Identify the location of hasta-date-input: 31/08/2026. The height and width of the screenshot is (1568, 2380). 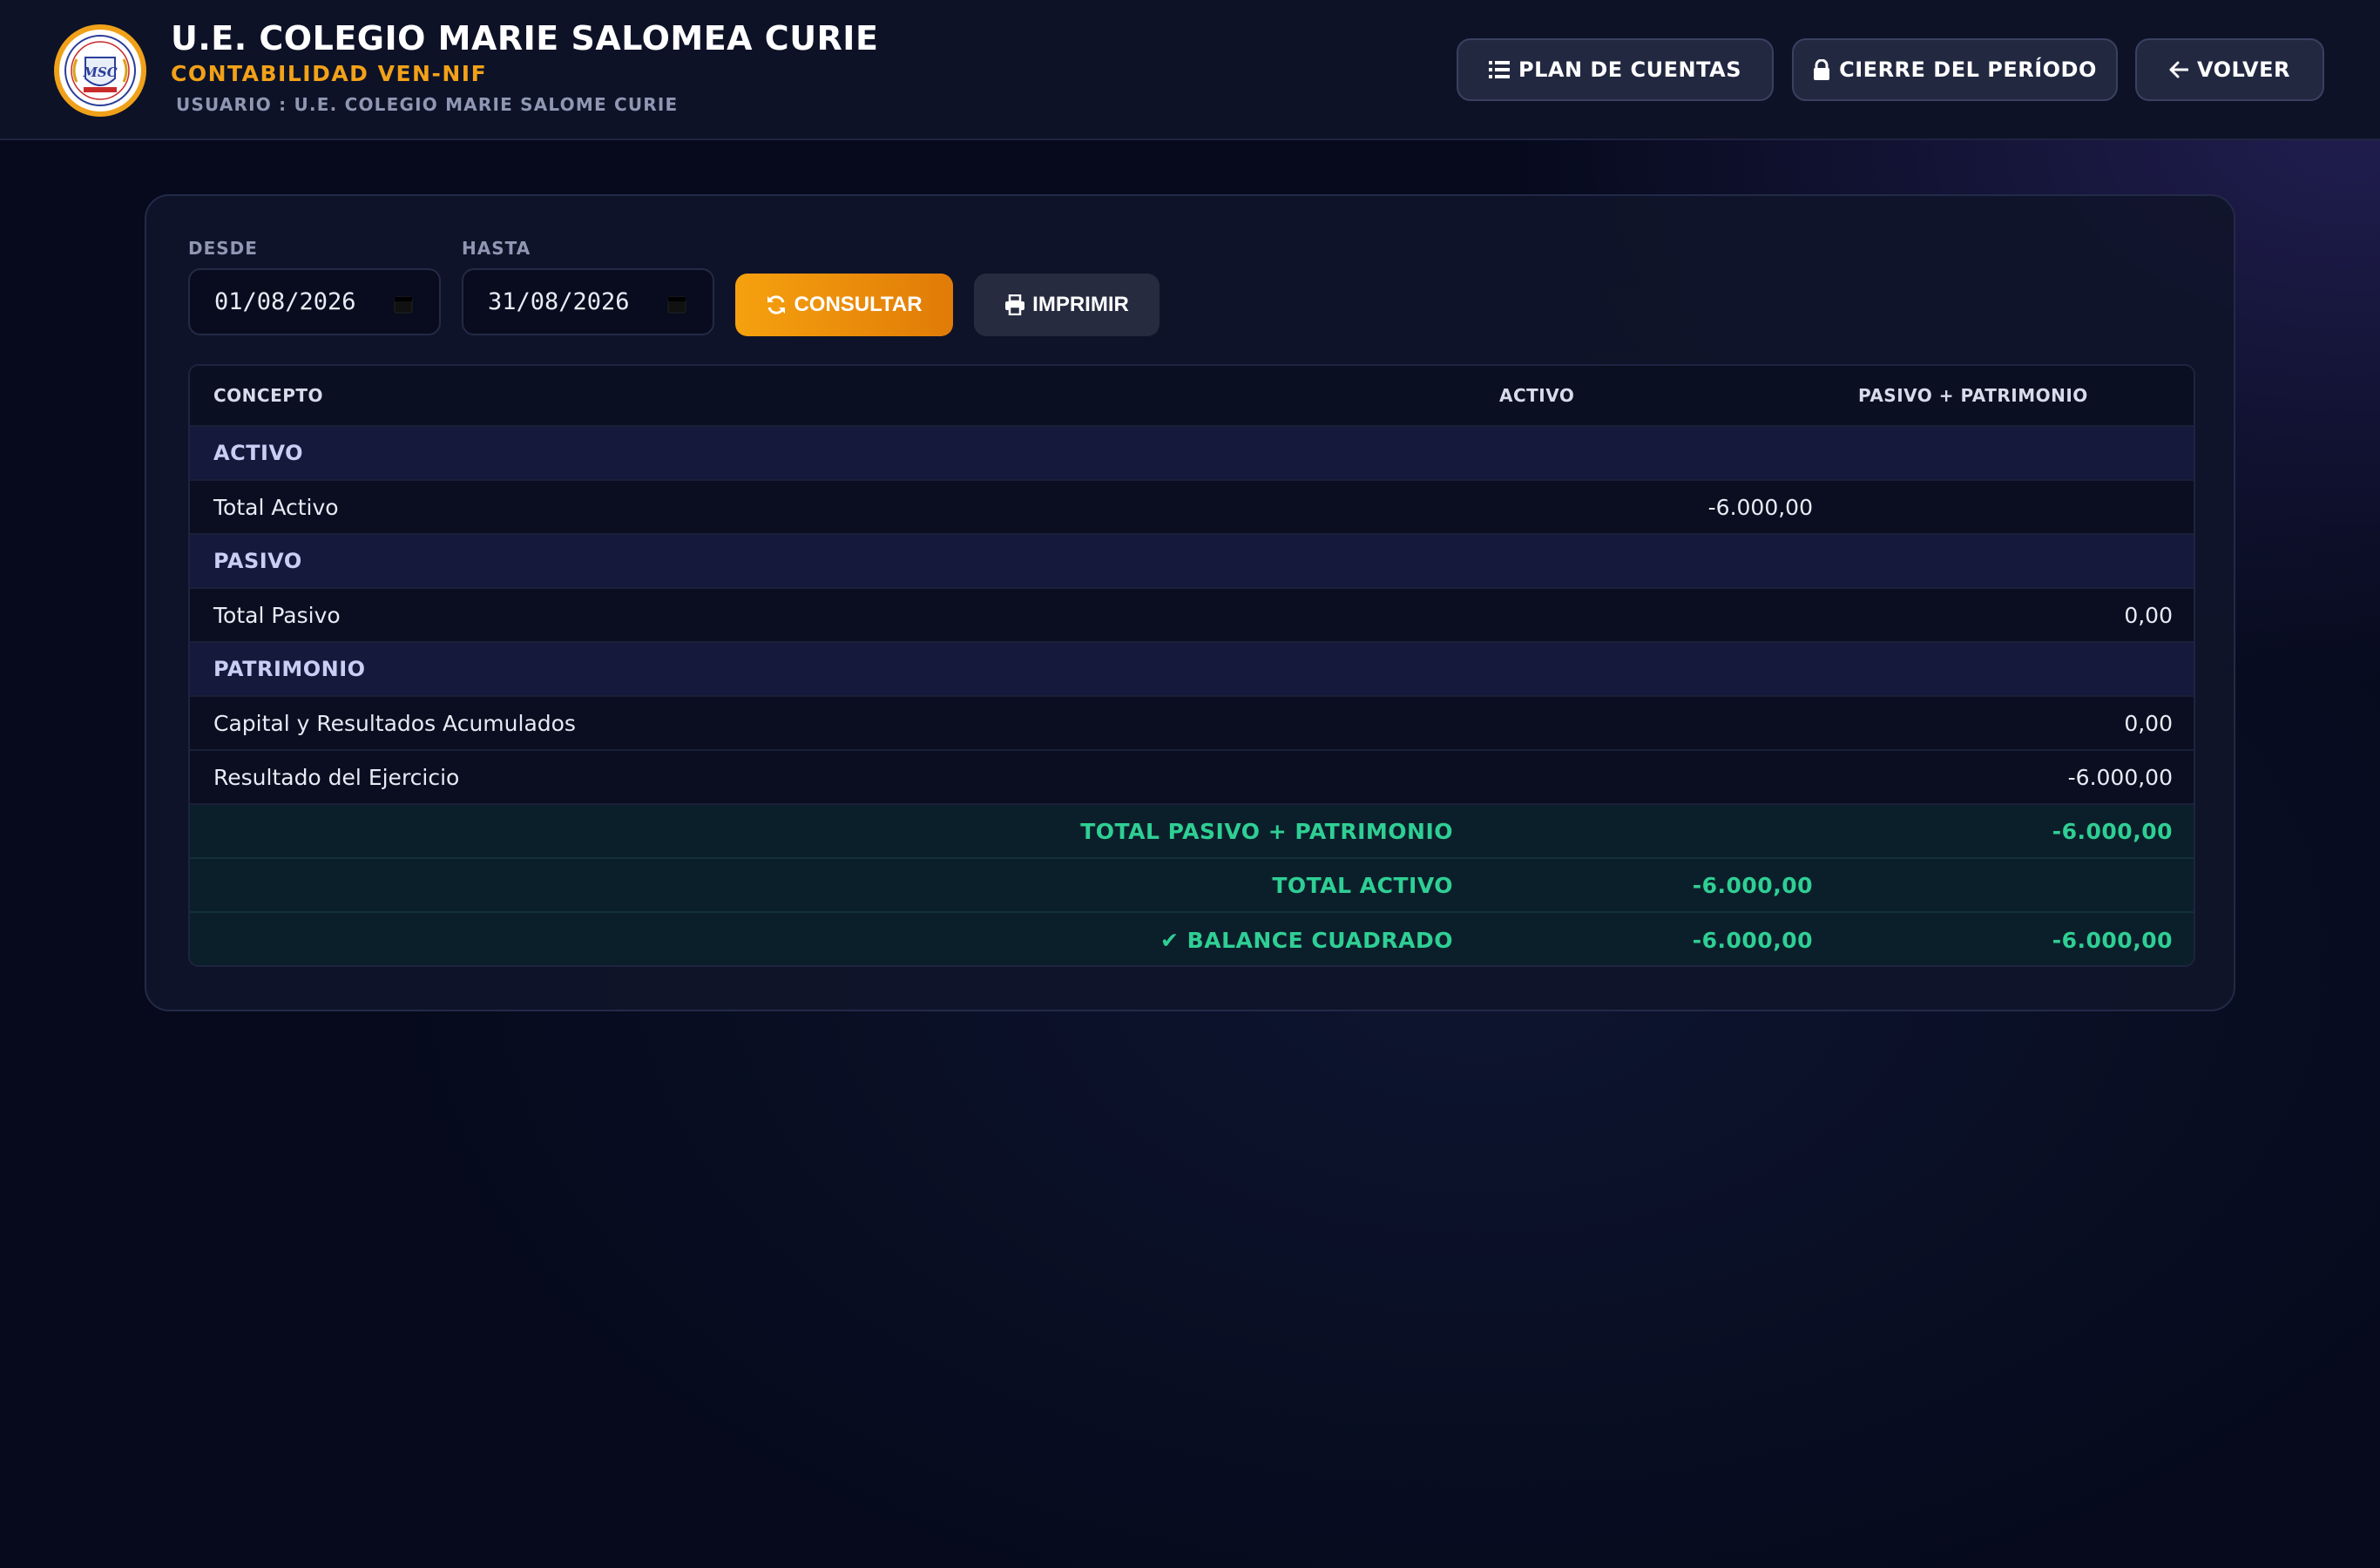
(588, 302).